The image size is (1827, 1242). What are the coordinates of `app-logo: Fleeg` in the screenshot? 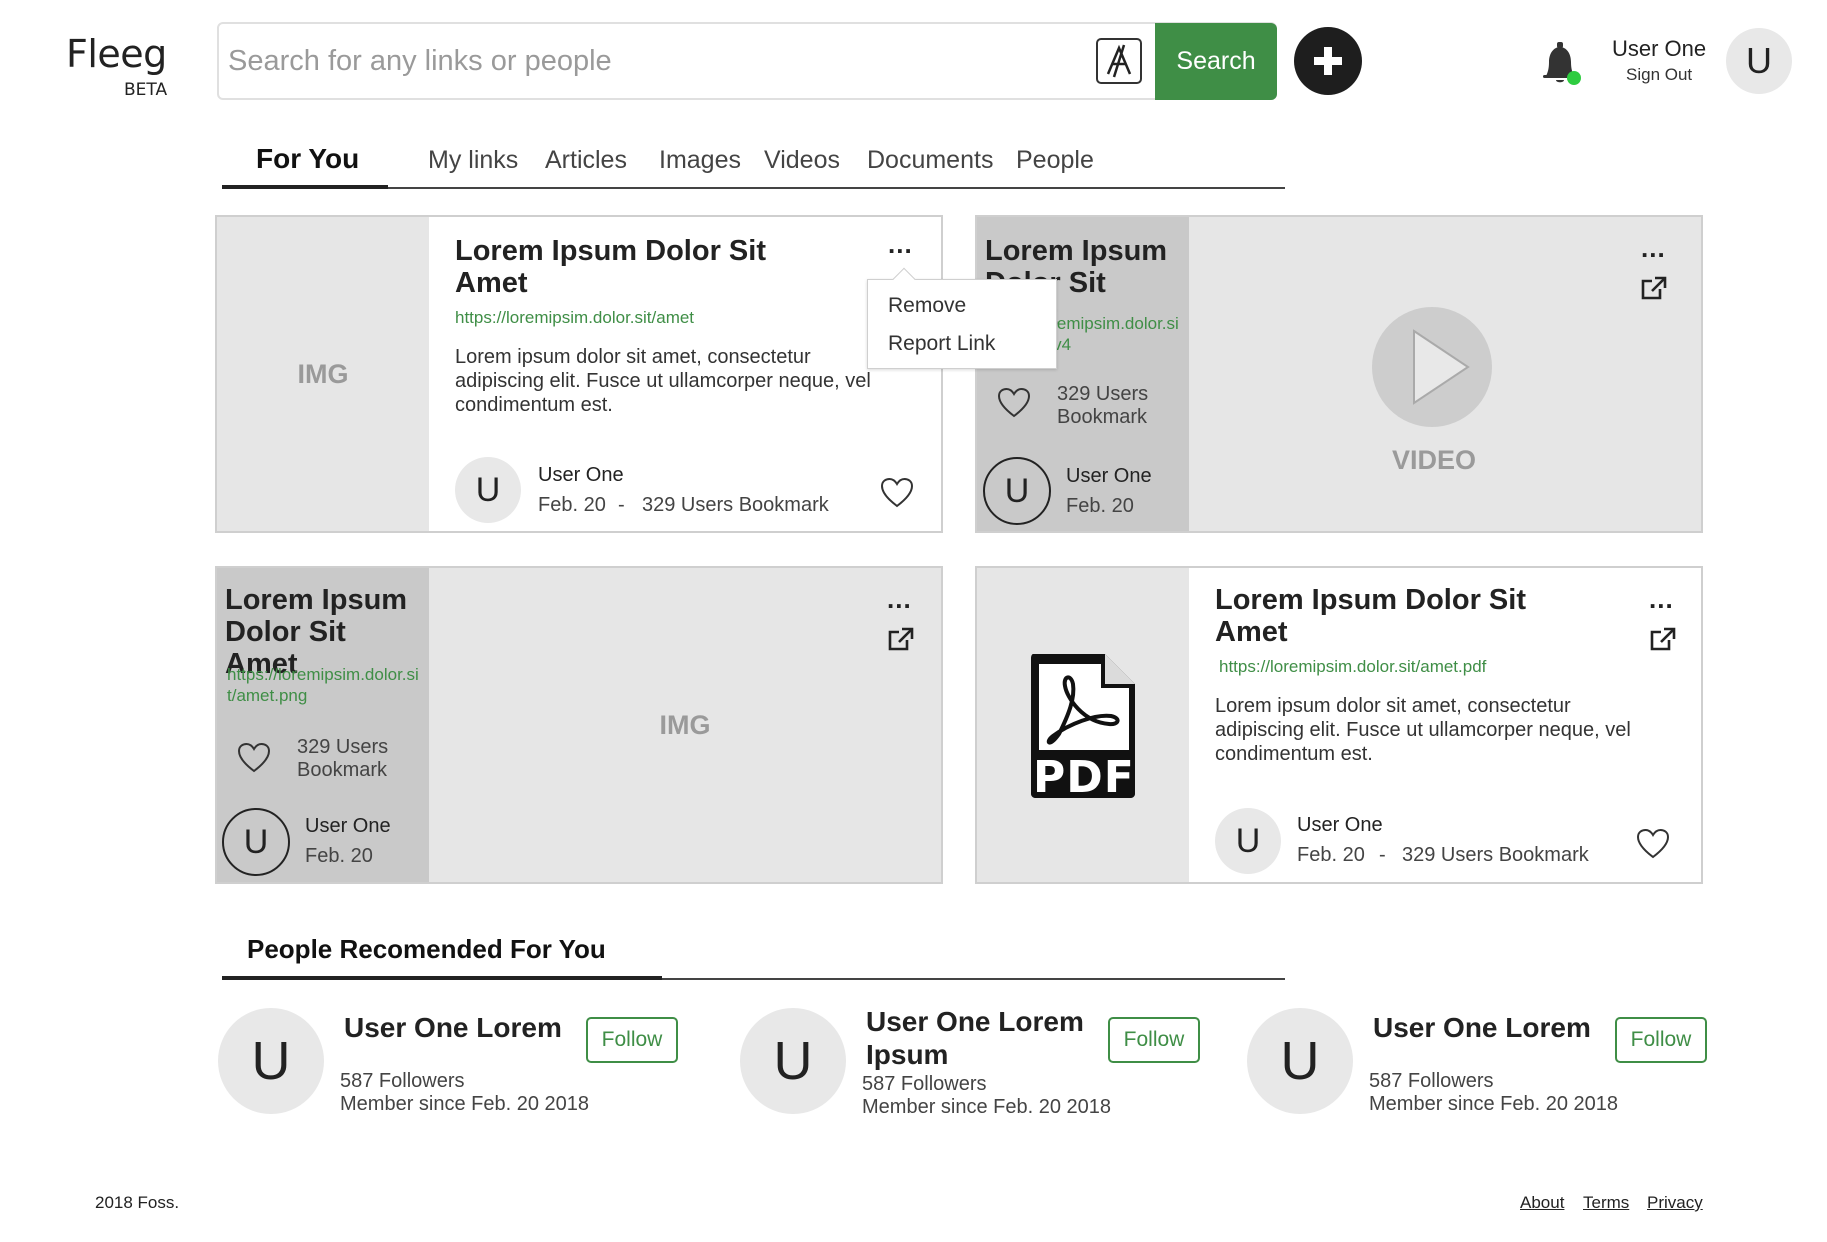 It's located at (116, 54).